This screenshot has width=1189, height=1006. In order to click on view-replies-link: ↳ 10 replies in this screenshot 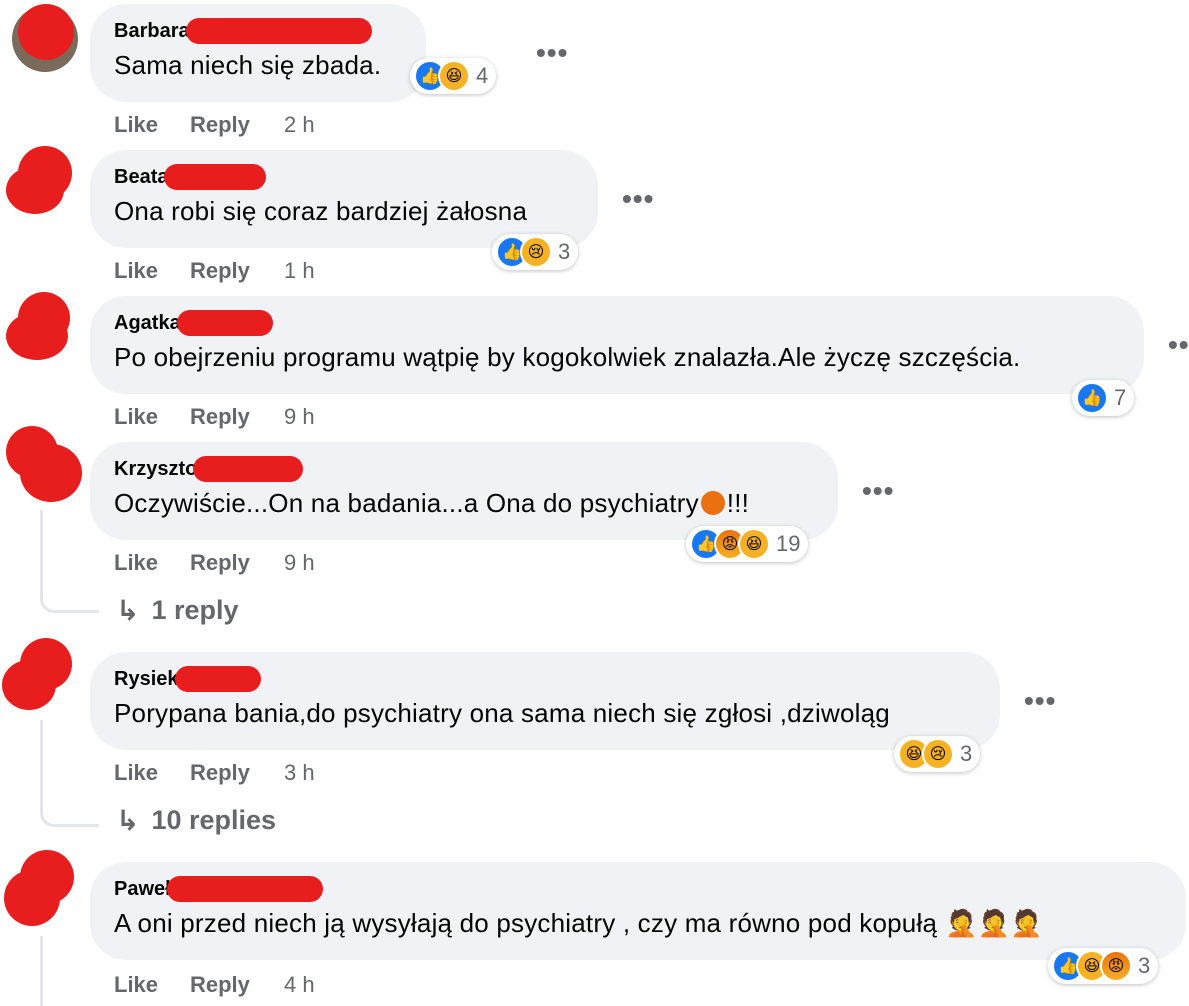, I will do `click(196, 820)`.